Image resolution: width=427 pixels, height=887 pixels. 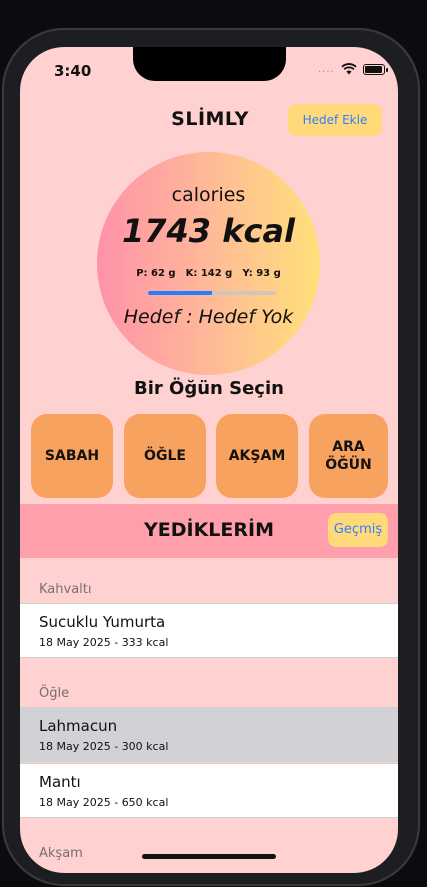 What do you see at coordinates (104, 746) in the screenshot?
I see `list-item-detail: 18 May 2025 - 300 kcal` at bounding box center [104, 746].